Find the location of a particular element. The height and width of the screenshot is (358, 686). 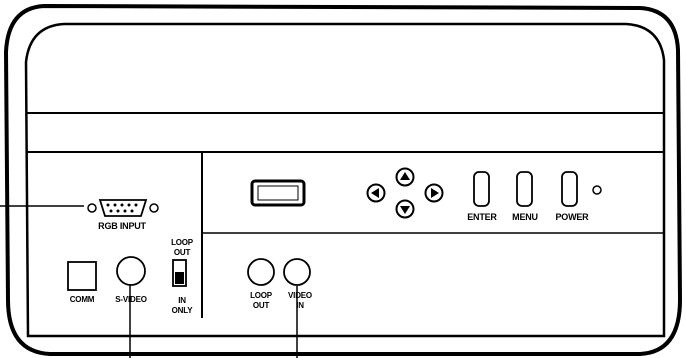

video-in-jack is located at coordinates (297, 272).